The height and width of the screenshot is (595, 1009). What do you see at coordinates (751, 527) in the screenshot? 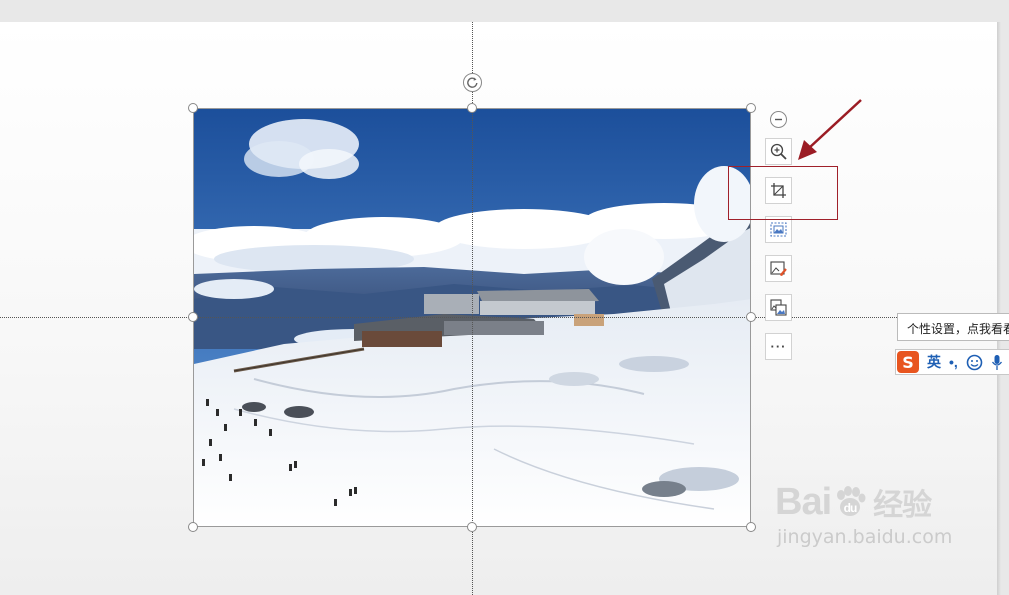
I see `resize-handle-bottom-right` at bounding box center [751, 527].